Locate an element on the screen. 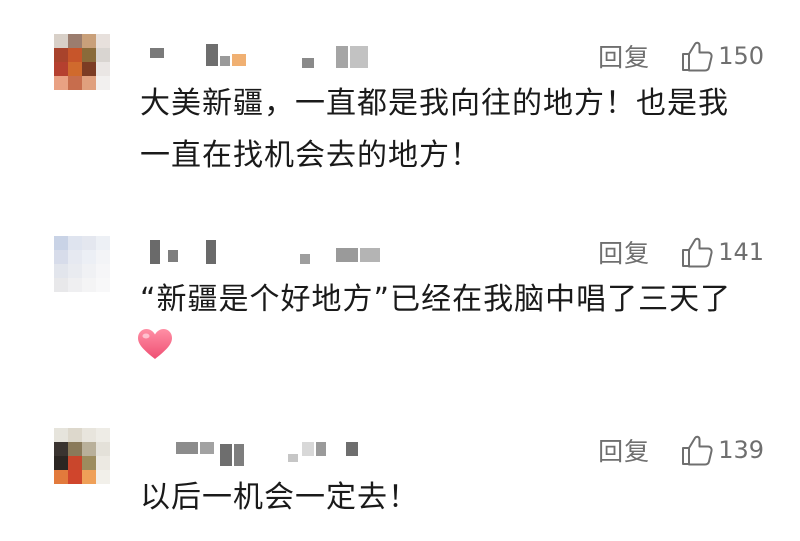  comment-text: 以后一机会一定去！ is located at coordinates (450, 498).